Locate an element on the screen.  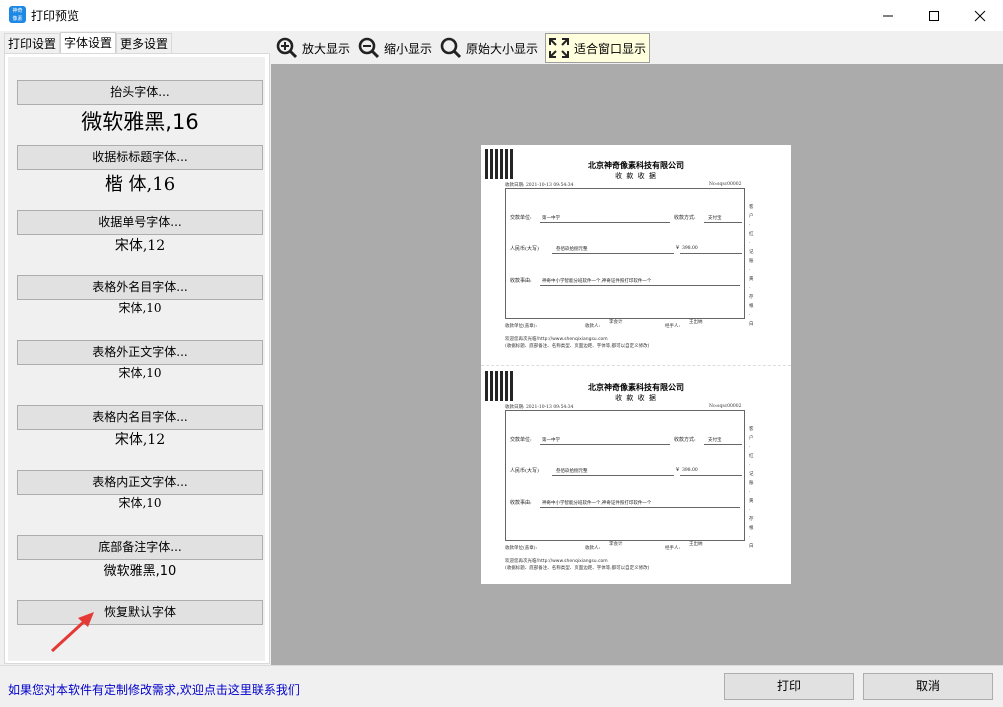
cancel-button: 取消 is located at coordinates (928, 686).